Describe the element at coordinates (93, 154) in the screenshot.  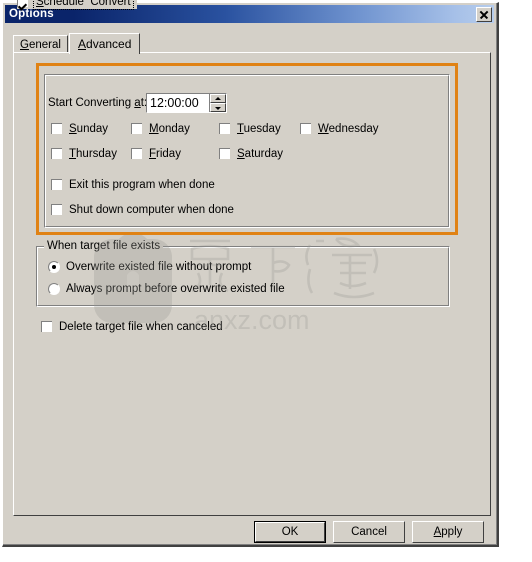
I see `thursday-label: Thursday` at that location.